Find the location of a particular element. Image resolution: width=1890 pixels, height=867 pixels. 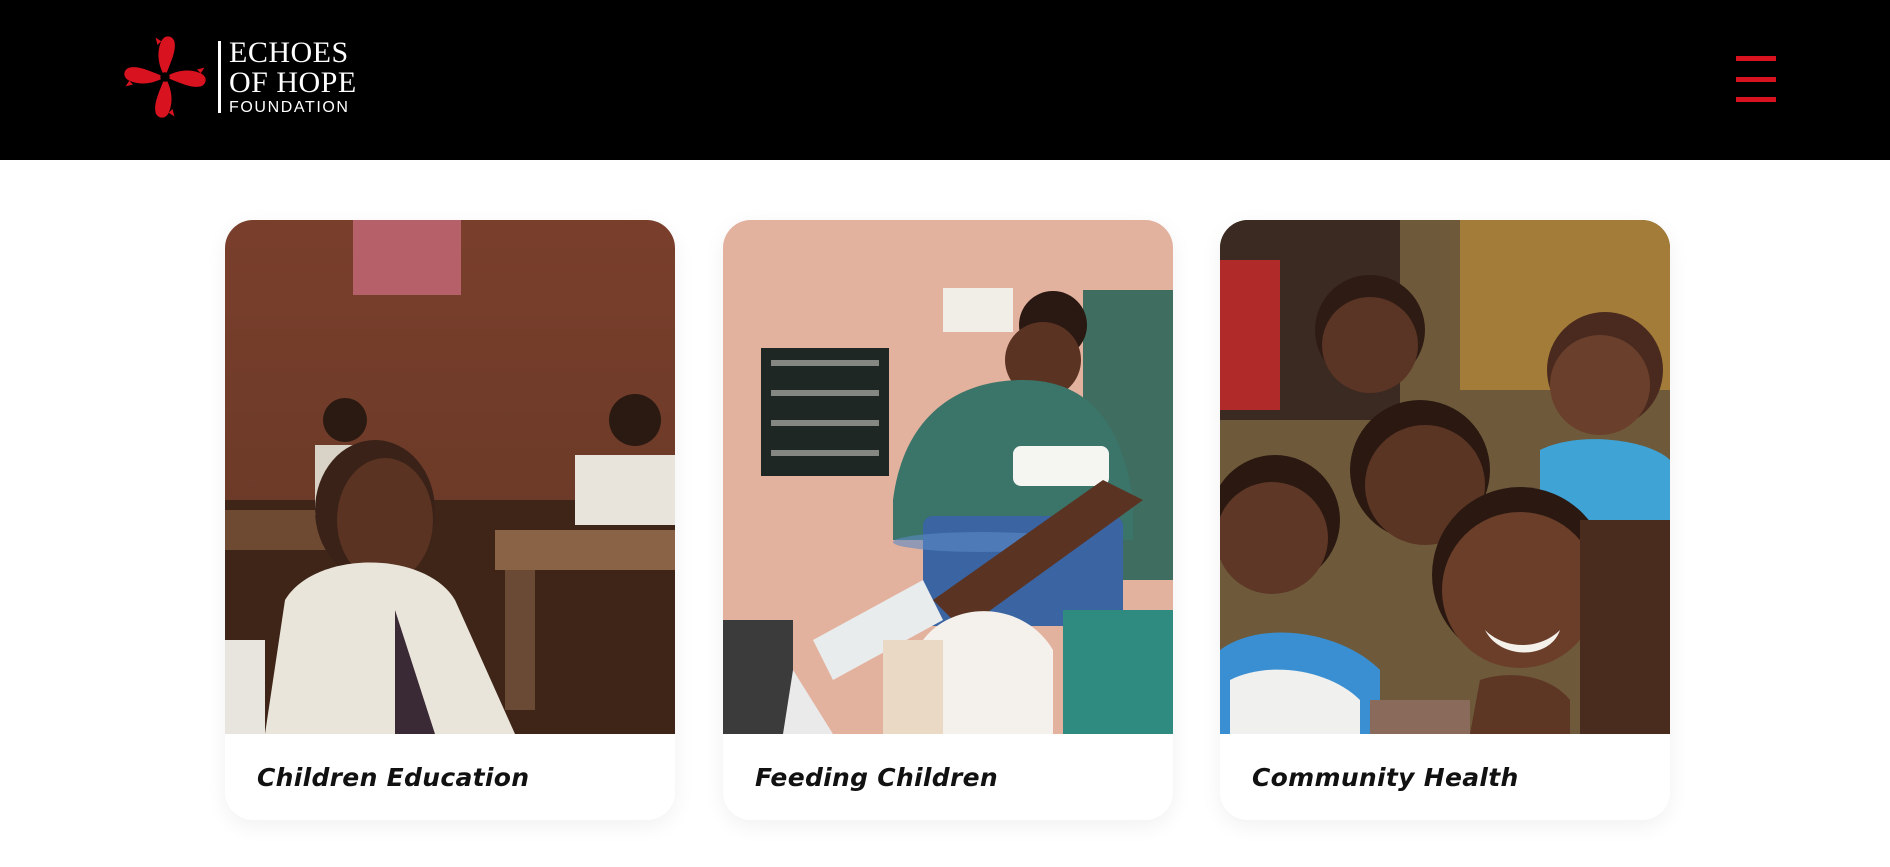

hamburger-menu-icon is located at coordinates (1756, 79).